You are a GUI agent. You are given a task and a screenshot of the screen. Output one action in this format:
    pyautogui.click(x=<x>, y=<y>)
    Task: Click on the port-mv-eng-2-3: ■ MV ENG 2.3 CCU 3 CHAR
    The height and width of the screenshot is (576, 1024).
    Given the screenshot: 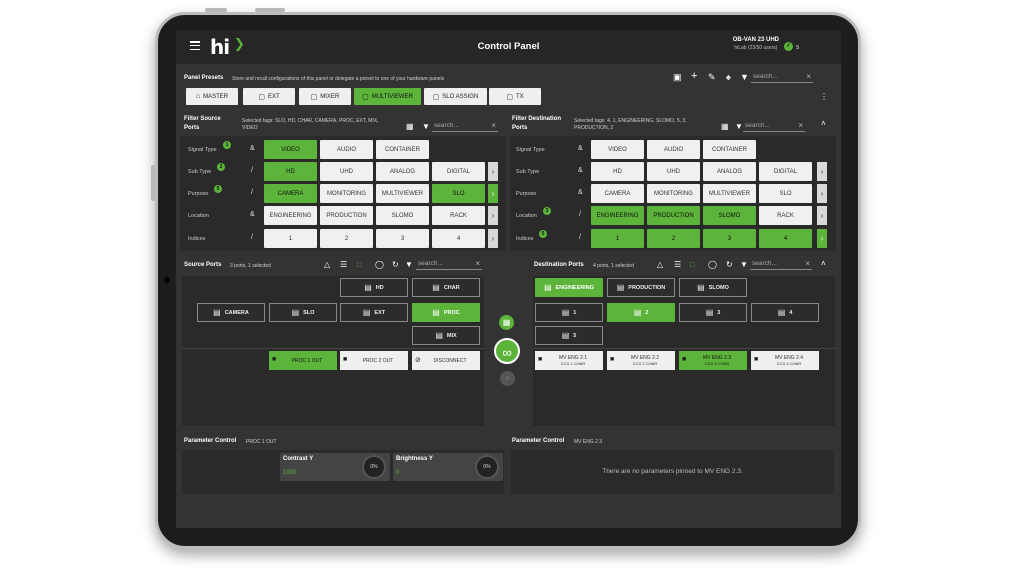 What is the action you would take?
    pyautogui.click(x=713, y=360)
    